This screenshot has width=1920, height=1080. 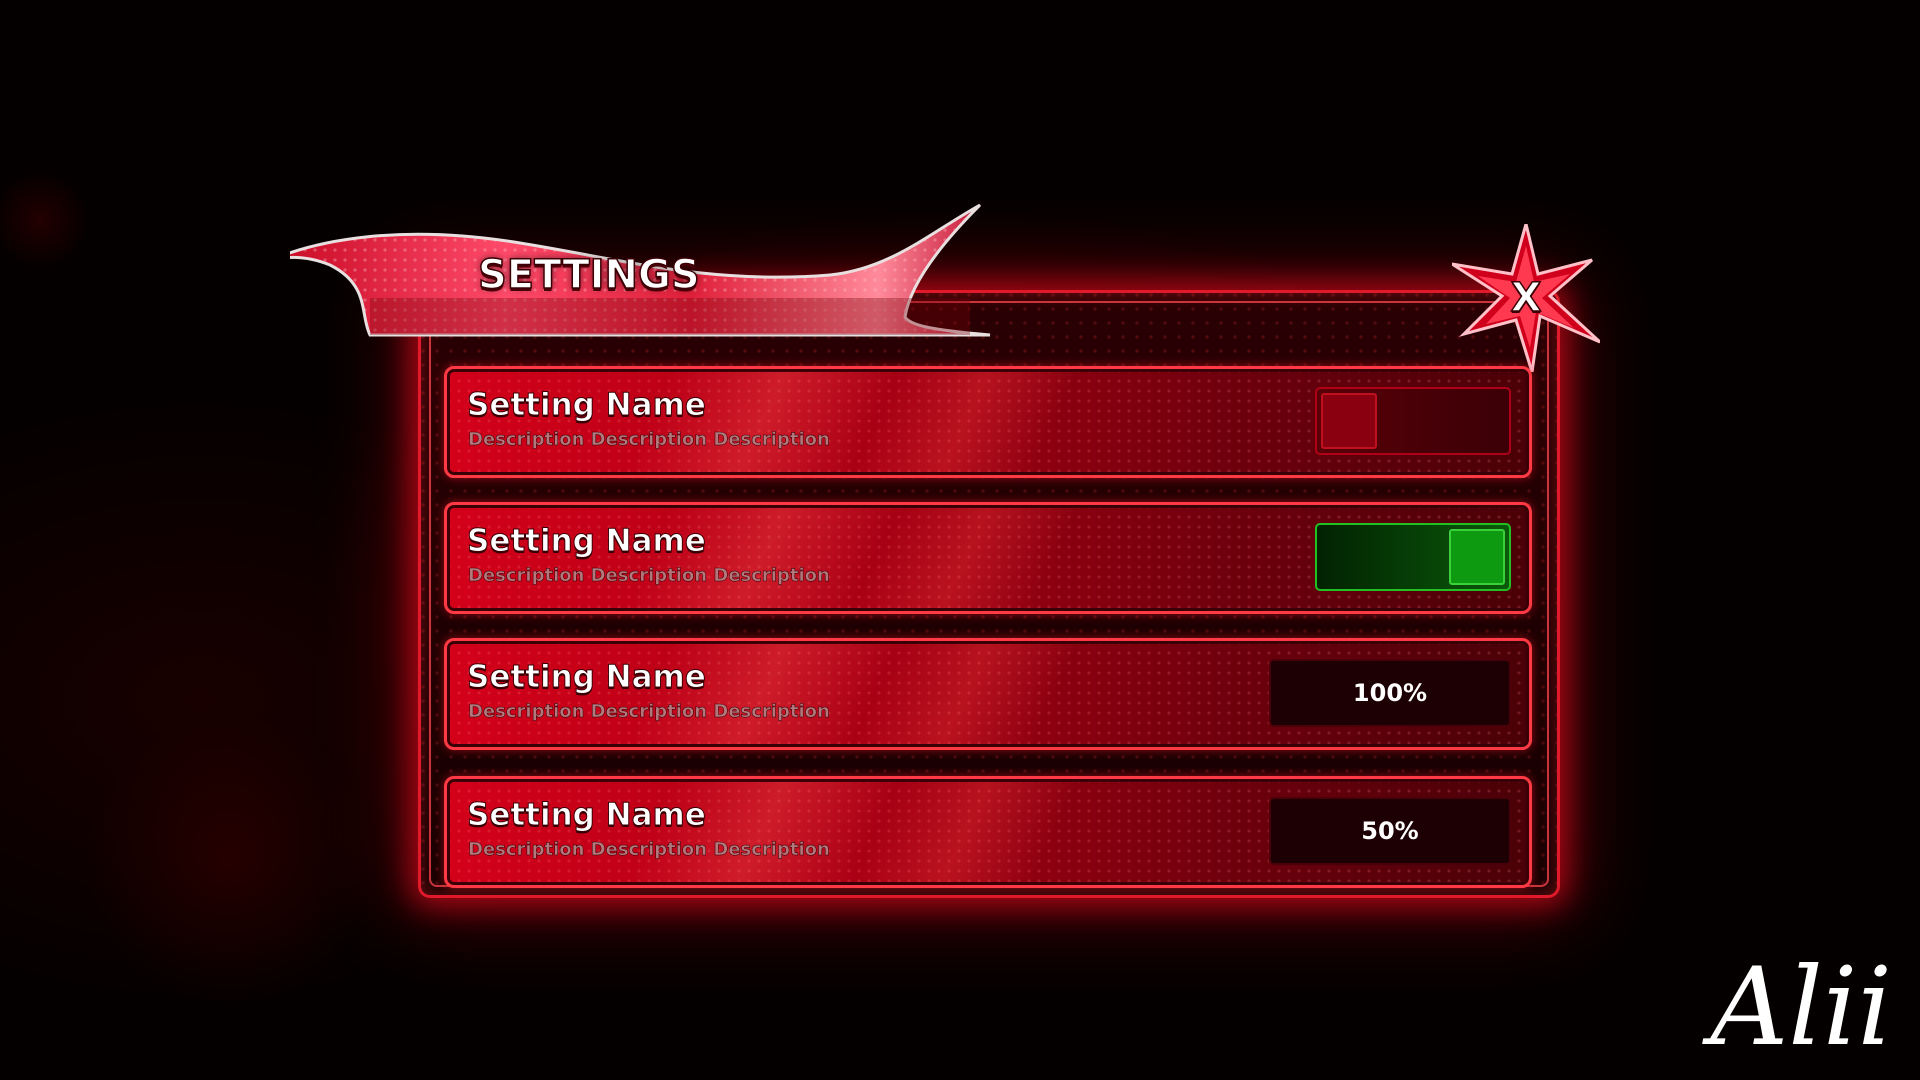 What do you see at coordinates (1801, 1007) in the screenshot?
I see `artist-signature: Alii` at bounding box center [1801, 1007].